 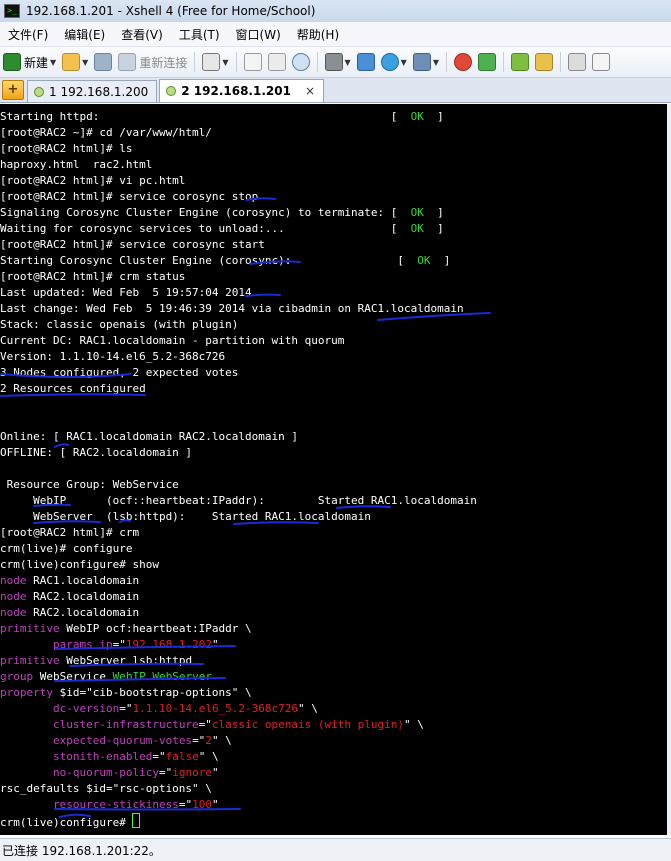 What do you see at coordinates (669, 469) in the screenshot?
I see `terminal-scrollbar` at bounding box center [669, 469].